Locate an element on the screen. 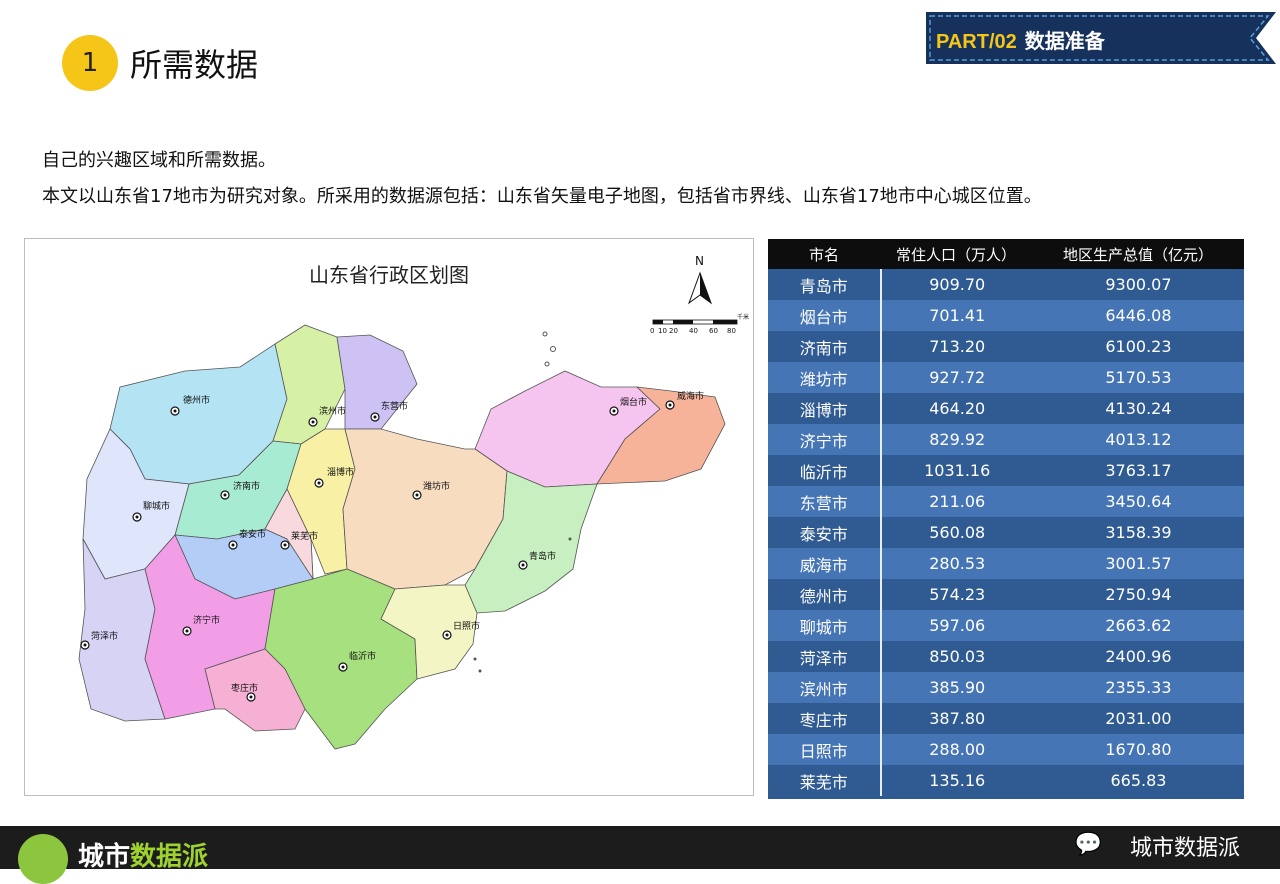 Image resolution: width=1280 pixels, height=884 pixels. table-row: 日照市 288.00 1670.80 is located at coordinates (1006, 749).